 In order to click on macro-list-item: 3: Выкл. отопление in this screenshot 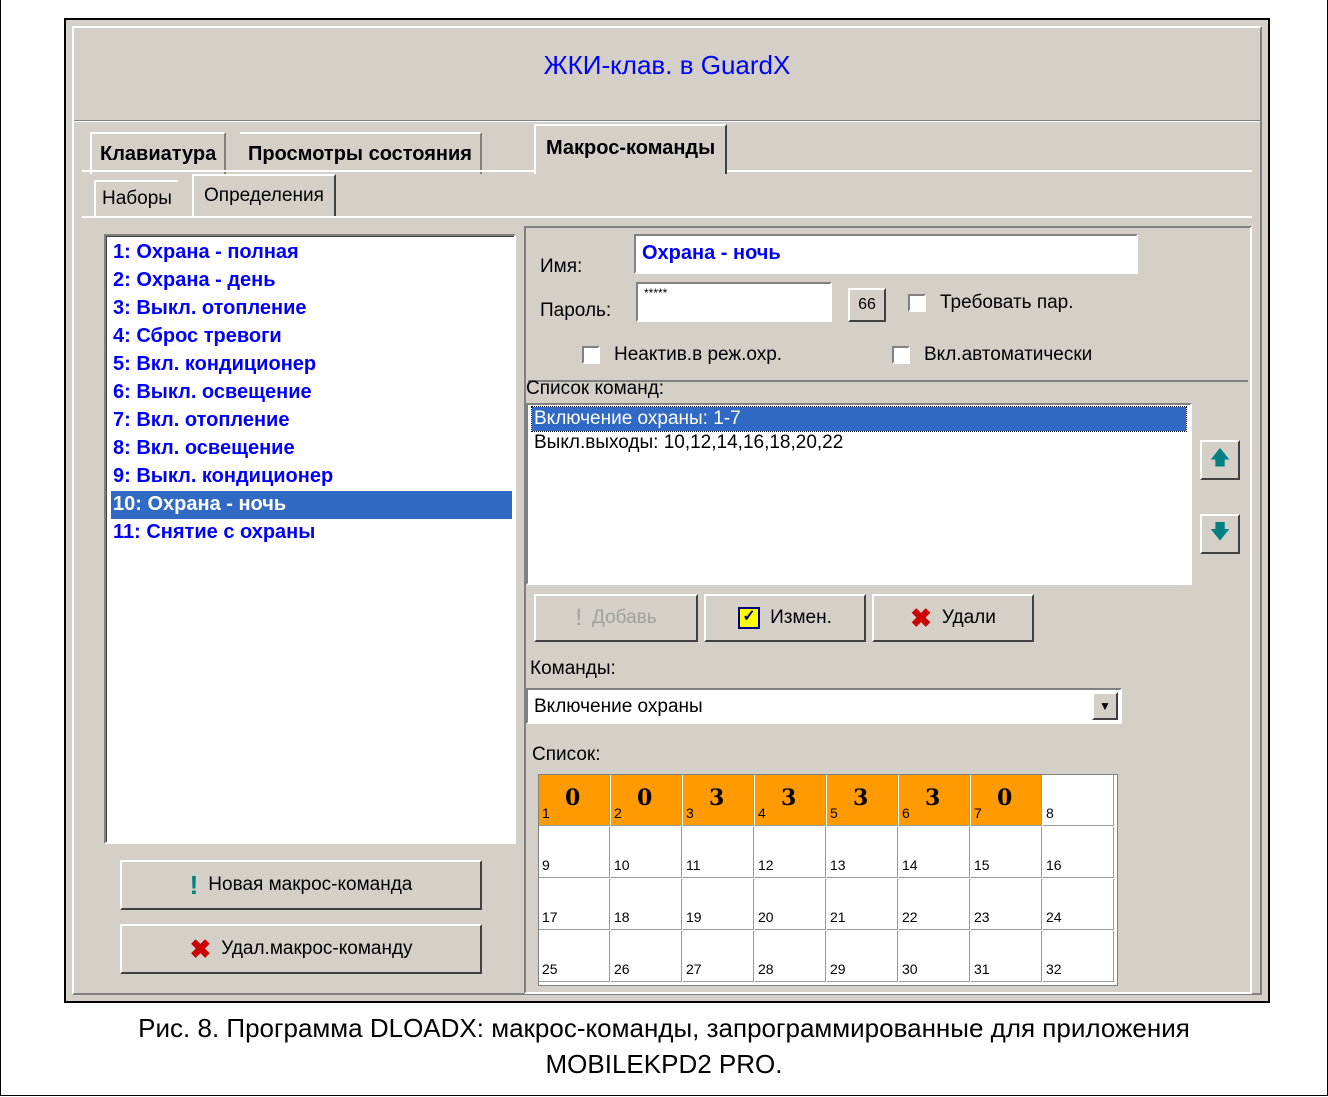, I will do `click(311, 309)`.